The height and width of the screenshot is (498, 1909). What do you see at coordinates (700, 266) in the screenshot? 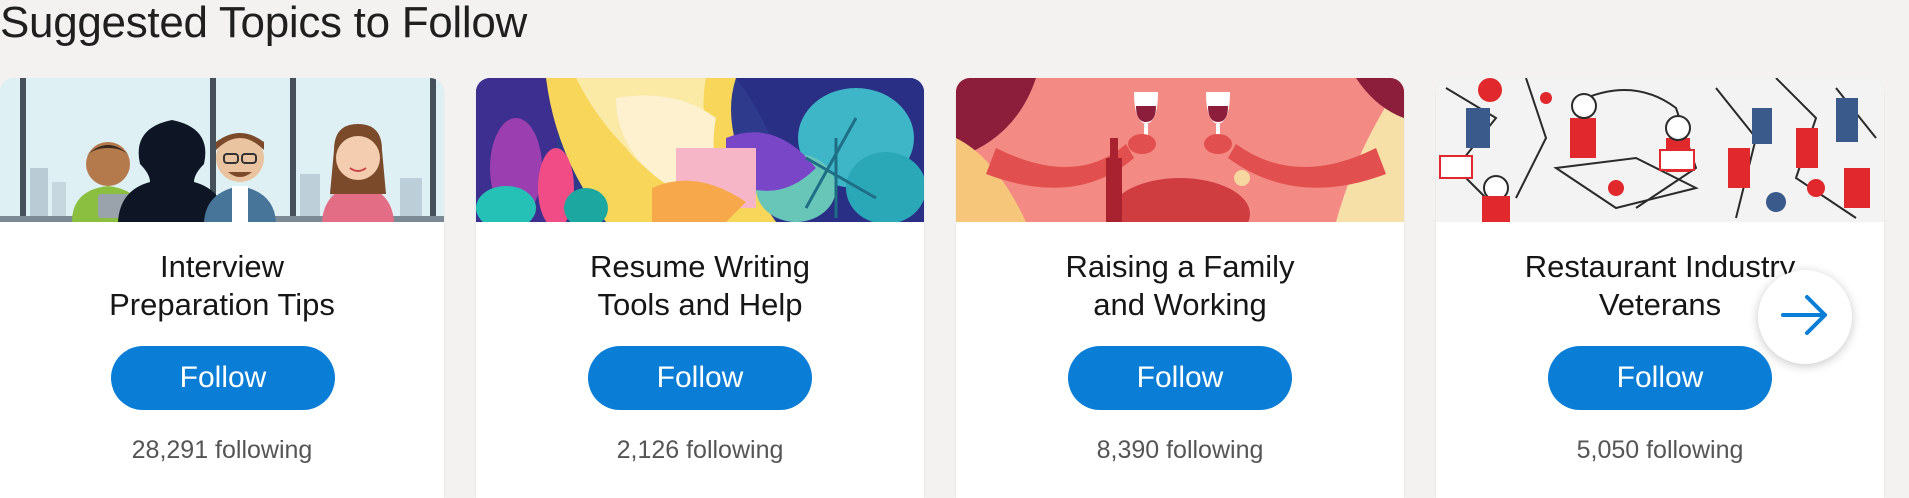
I see `topic-title-line1: Resume Writing` at bounding box center [700, 266].